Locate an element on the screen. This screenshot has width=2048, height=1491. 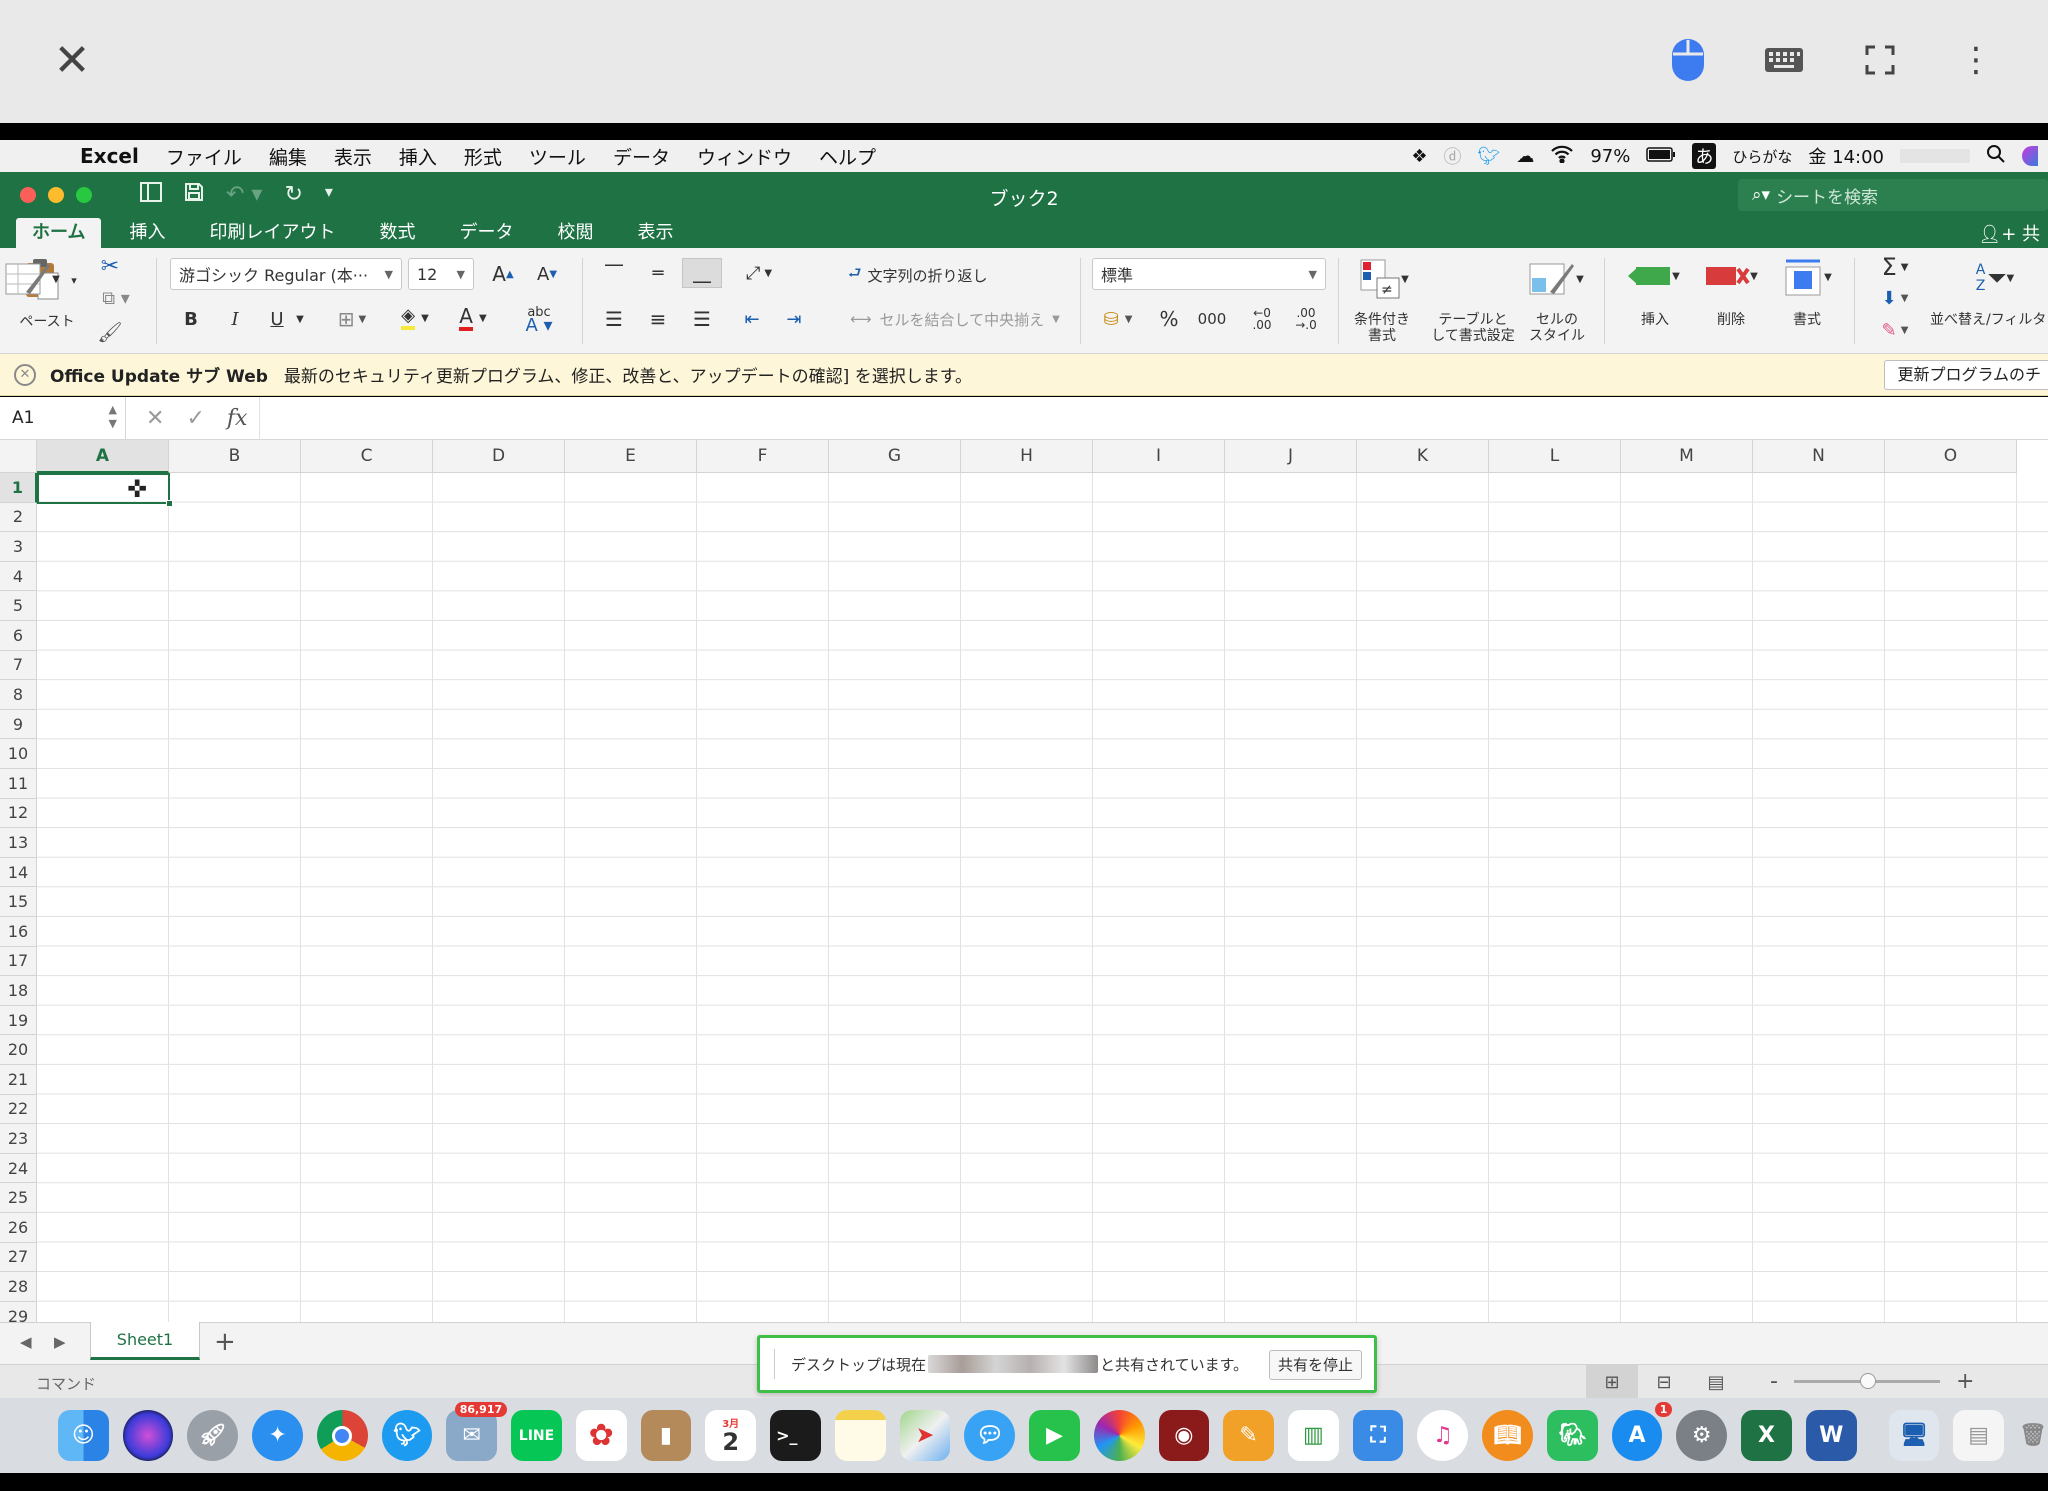
dropbox-icon: ❖ is located at coordinates (1419, 156).